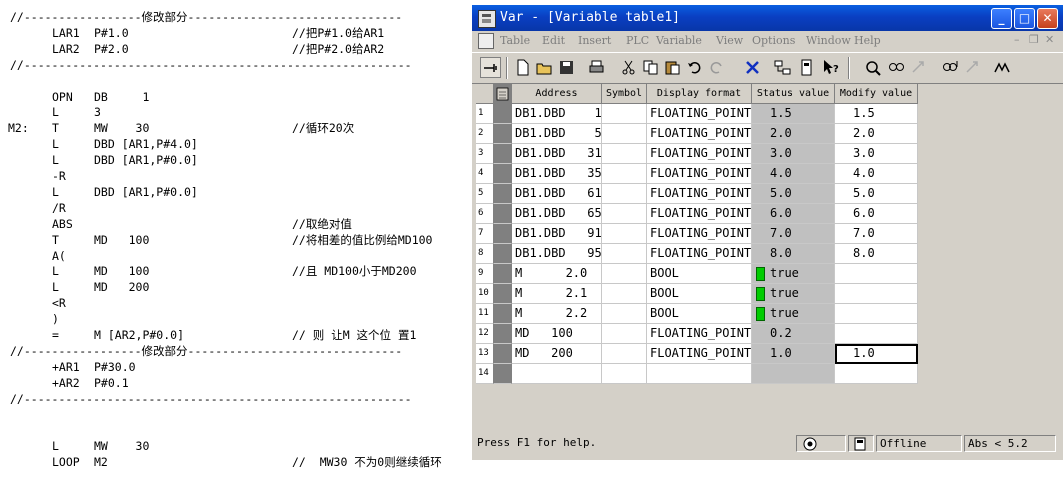 This screenshot has height=481, width=1063. I want to click on table-row: 8 DB1.DBD 95 FLOATING_POINT 8.0 8.0, so click(697, 254).